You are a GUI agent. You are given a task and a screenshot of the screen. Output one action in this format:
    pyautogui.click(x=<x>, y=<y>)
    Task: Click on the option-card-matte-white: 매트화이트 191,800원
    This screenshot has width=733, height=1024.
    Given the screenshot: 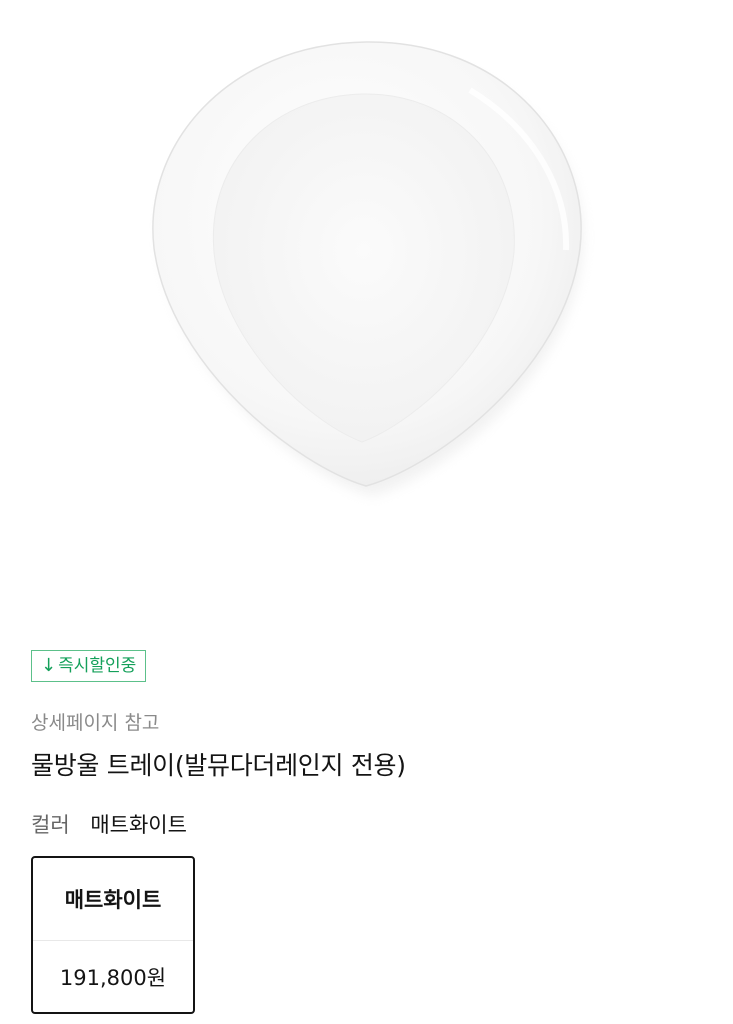 What is the action you would take?
    pyautogui.click(x=113, y=935)
    